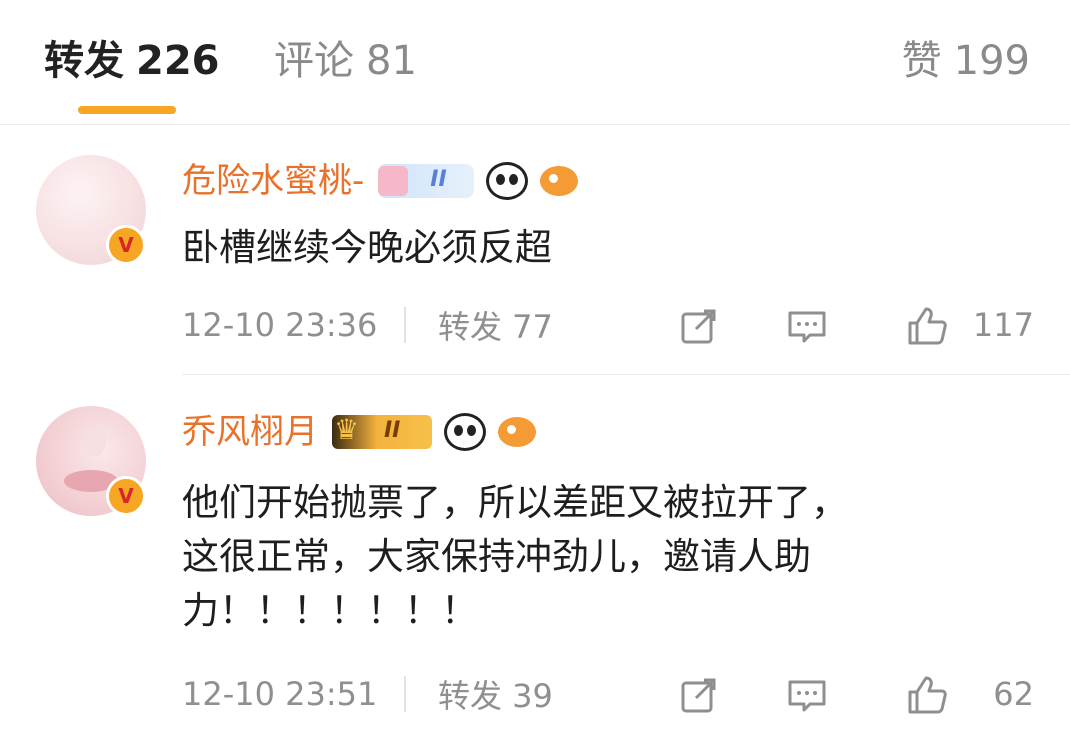 Image resolution: width=1070 pixels, height=756 pixels. What do you see at coordinates (495, 696) in the screenshot?
I see `repost-button: 转发 39` at bounding box center [495, 696].